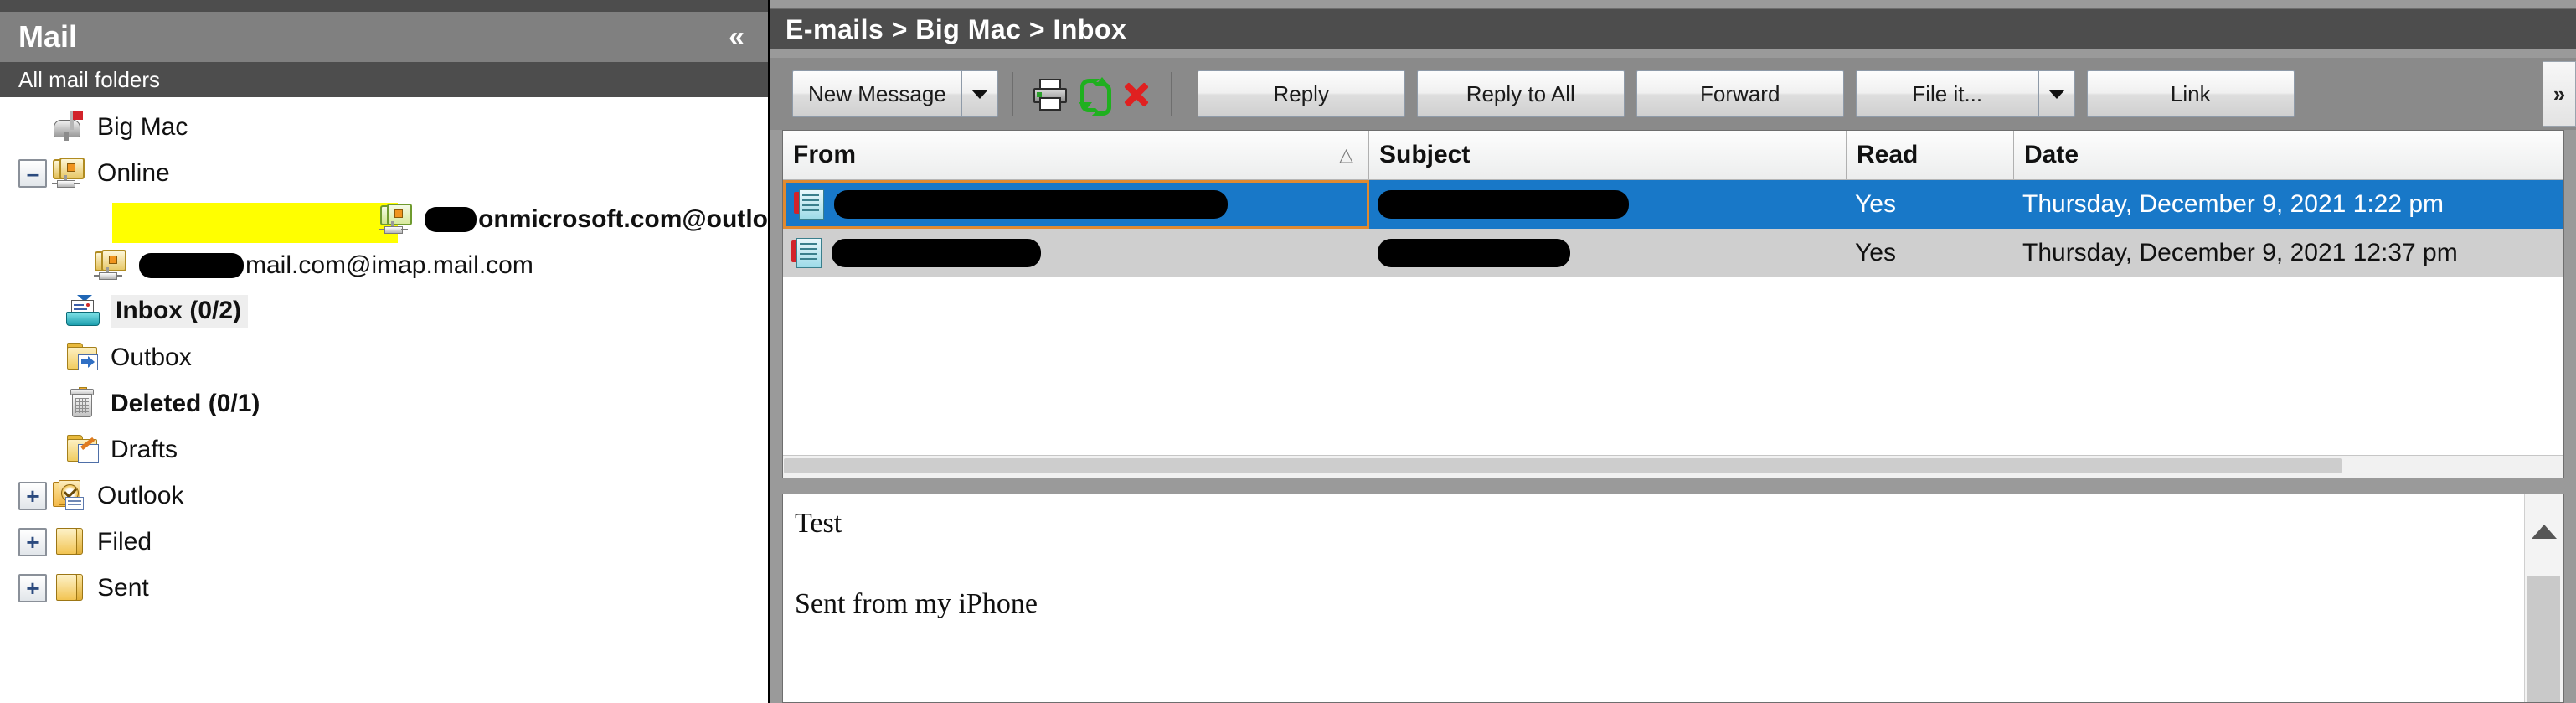  I want to click on tree-item-big-mac: Big Mac, so click(384, 127).